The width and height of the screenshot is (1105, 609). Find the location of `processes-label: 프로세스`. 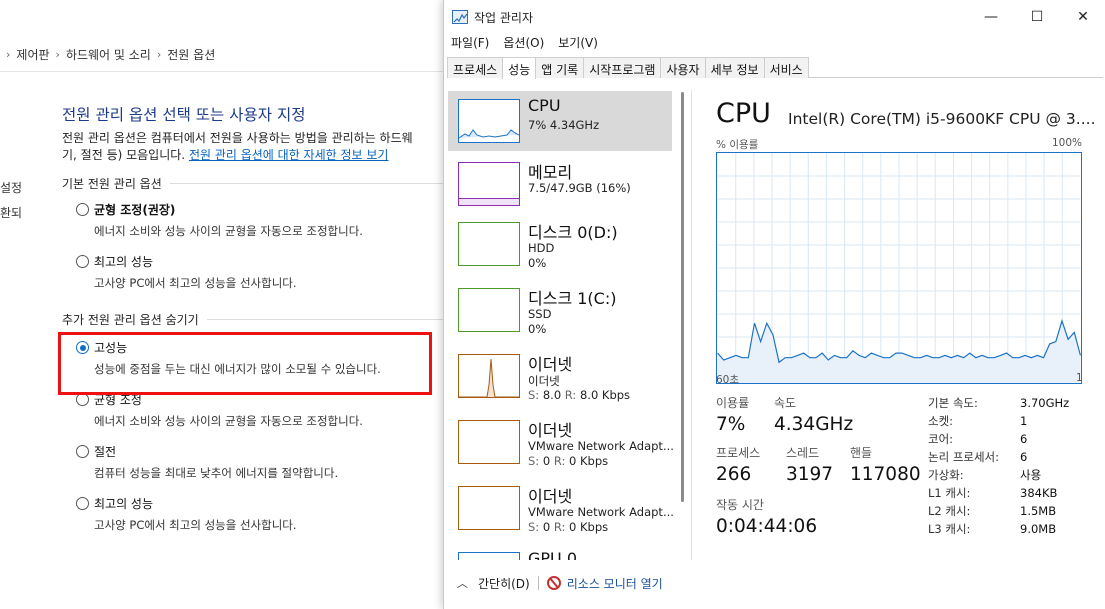

processes-label: 프로세스 is located at coordinates (738, 453).